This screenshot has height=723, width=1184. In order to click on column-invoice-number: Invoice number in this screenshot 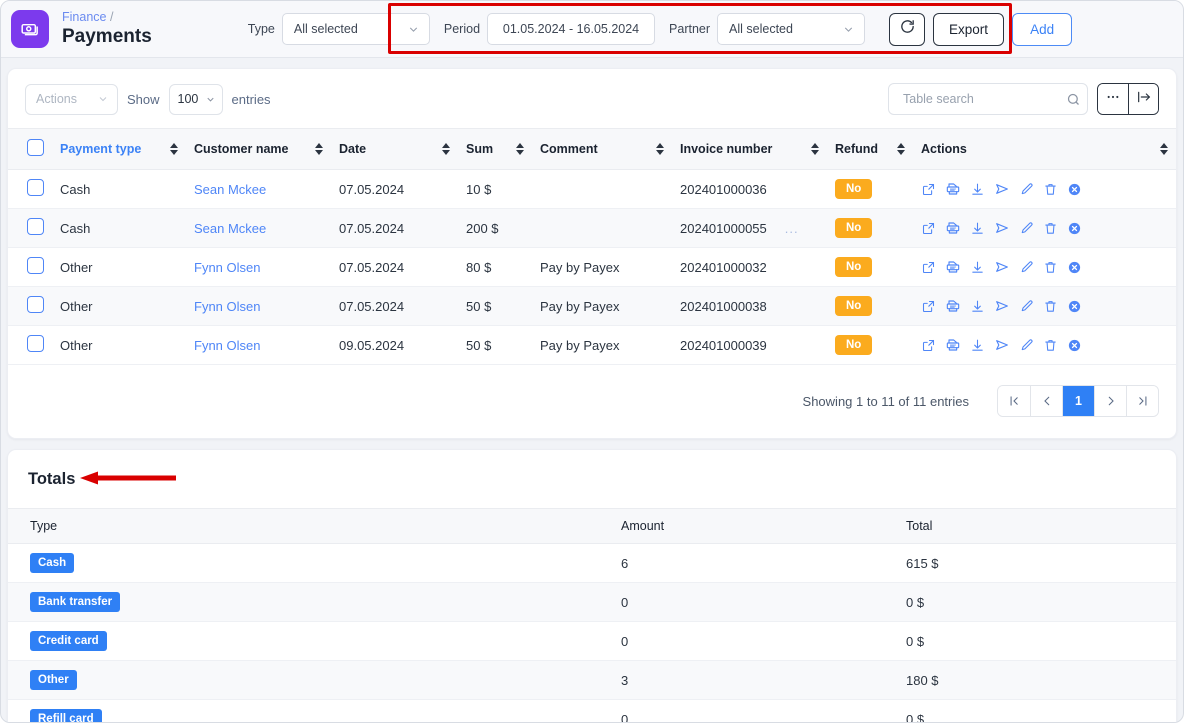, I will do `click(749, 149)`.